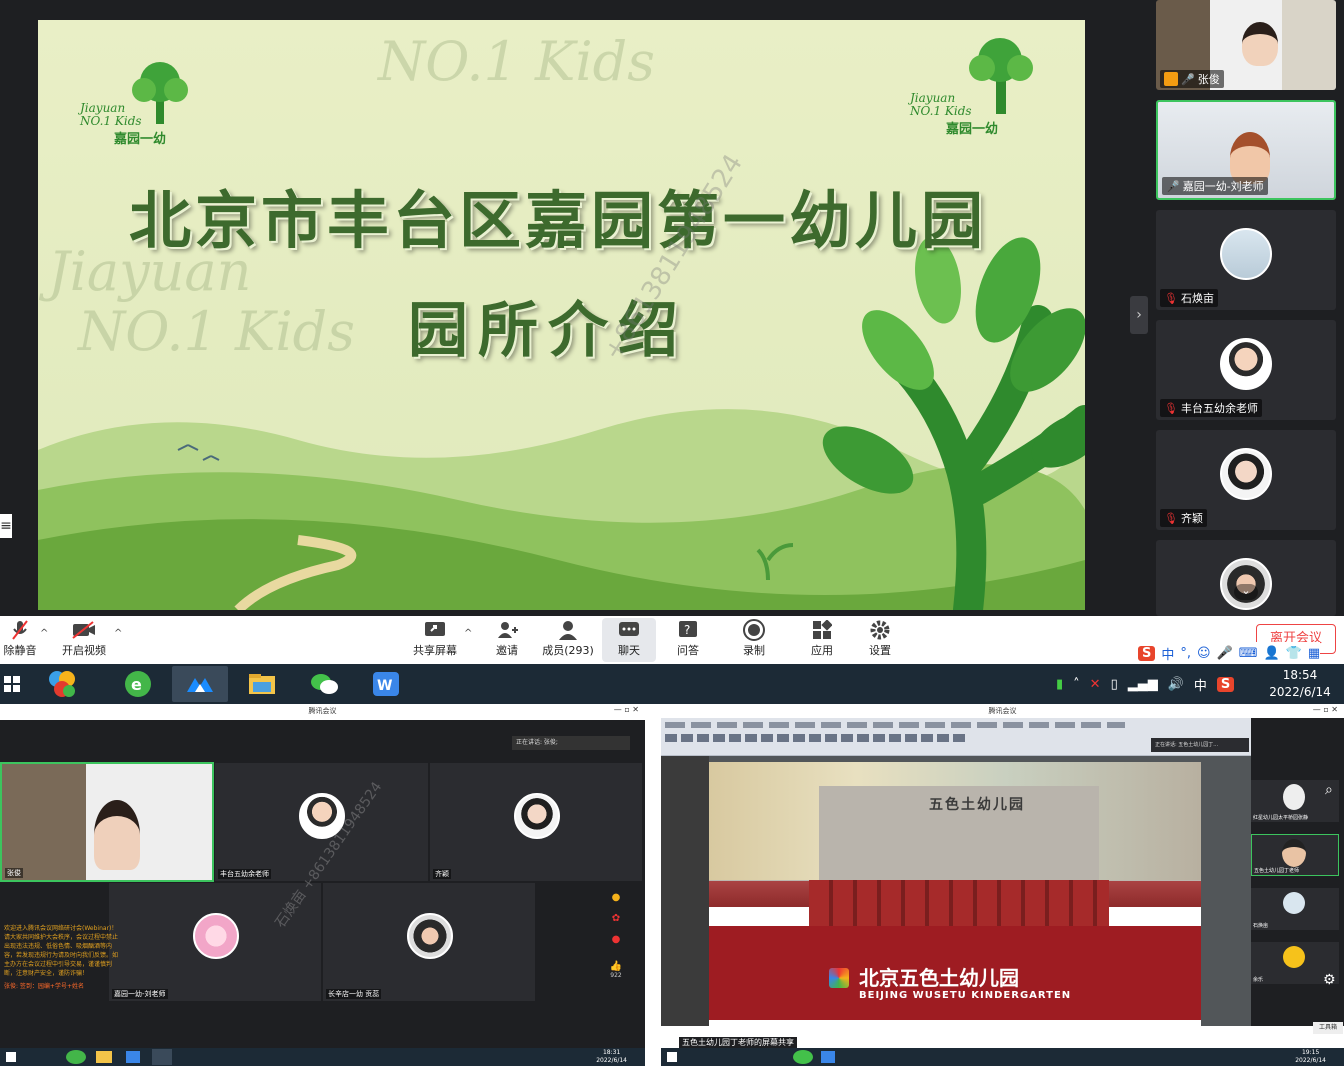  I want to click on tile-name: 红星幼儿园太平桥园张静, so click(1281, 818).